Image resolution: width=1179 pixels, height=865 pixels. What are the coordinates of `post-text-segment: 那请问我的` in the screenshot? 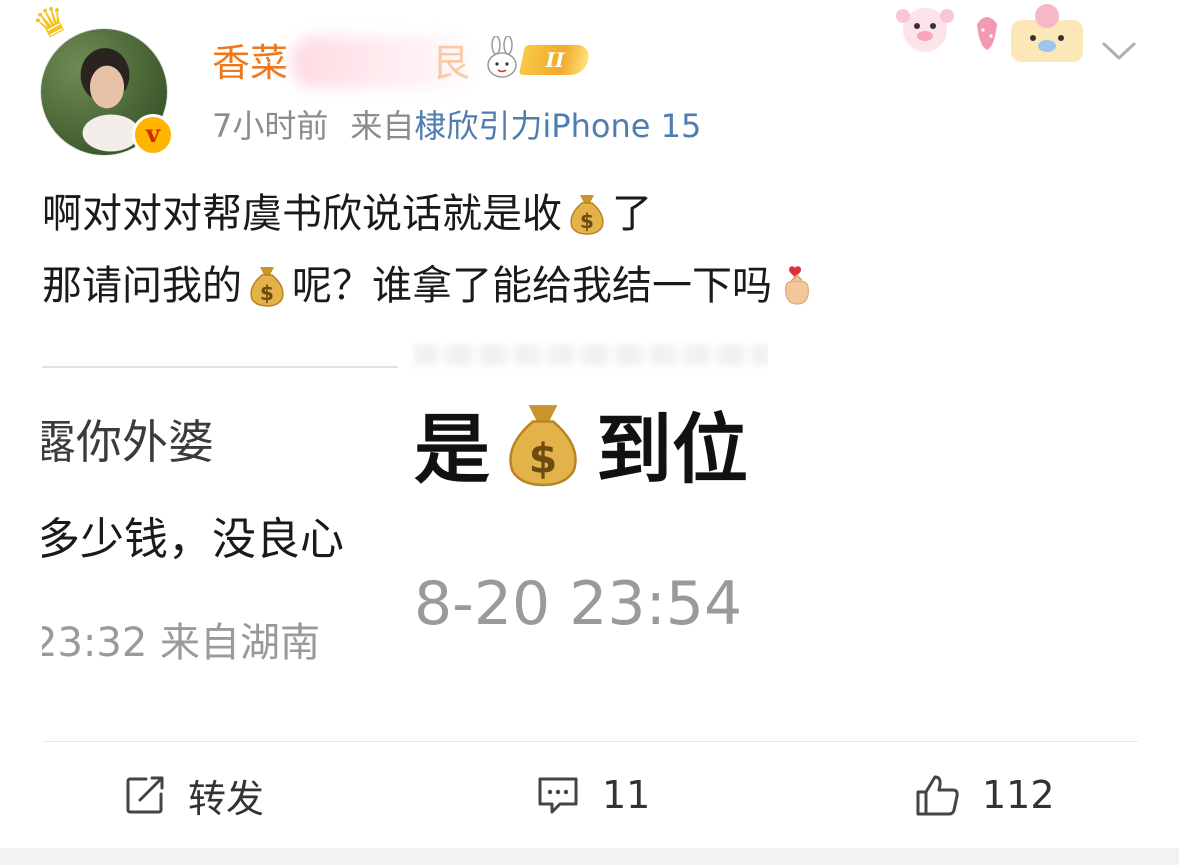 It's located at (142, 286).